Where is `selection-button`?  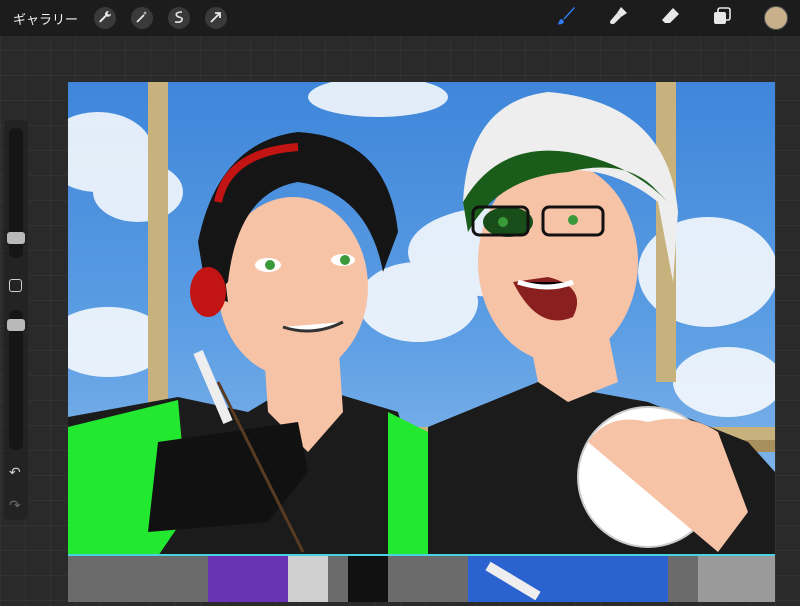
selection-button is located at coordinates (179, 18).